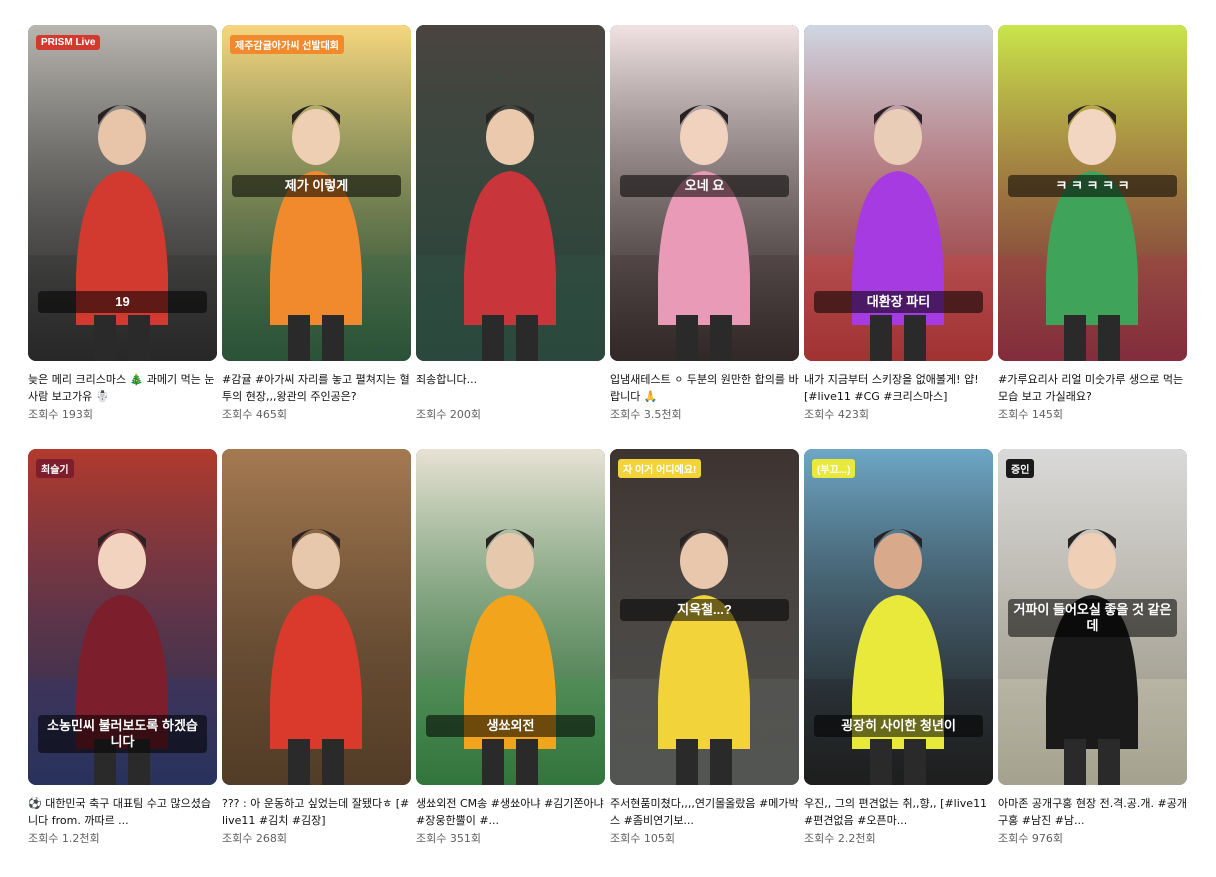 The height and width of the screenshot is (877, 1216). What do you see at coordinates (642, 838) in the screenshot?
I see `short-view-count: 조회수 105회` at bounding box center [642, 838].